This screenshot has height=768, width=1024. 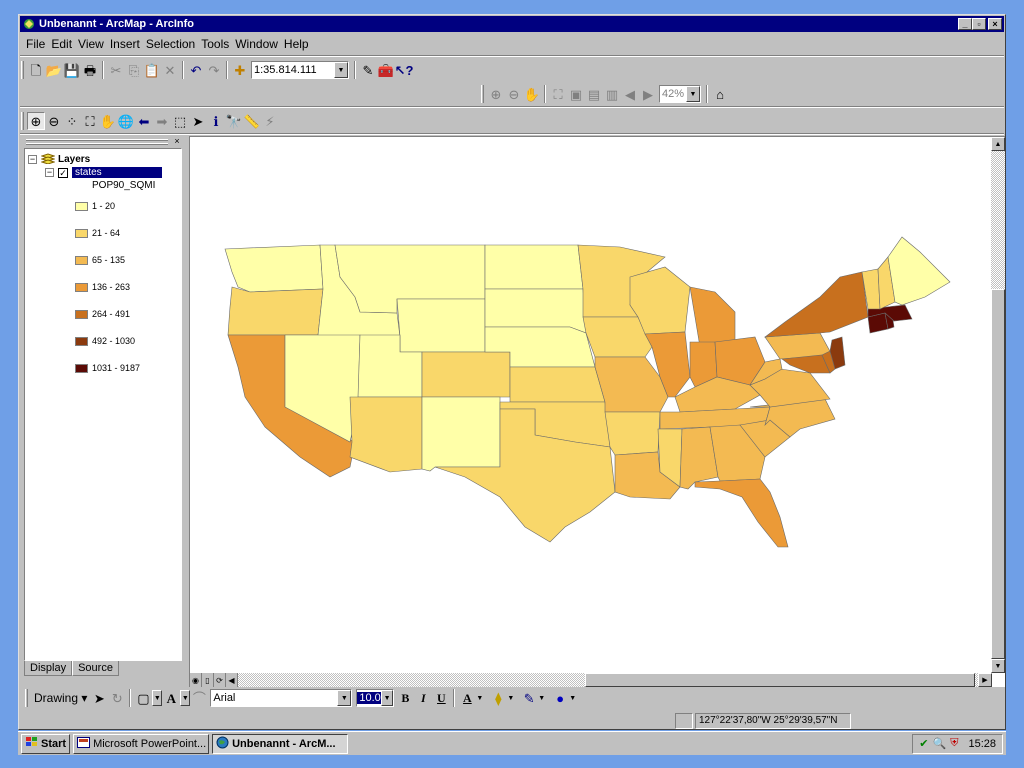 I want to click on add-data-icon: ✚, so click(x=240, y=70).